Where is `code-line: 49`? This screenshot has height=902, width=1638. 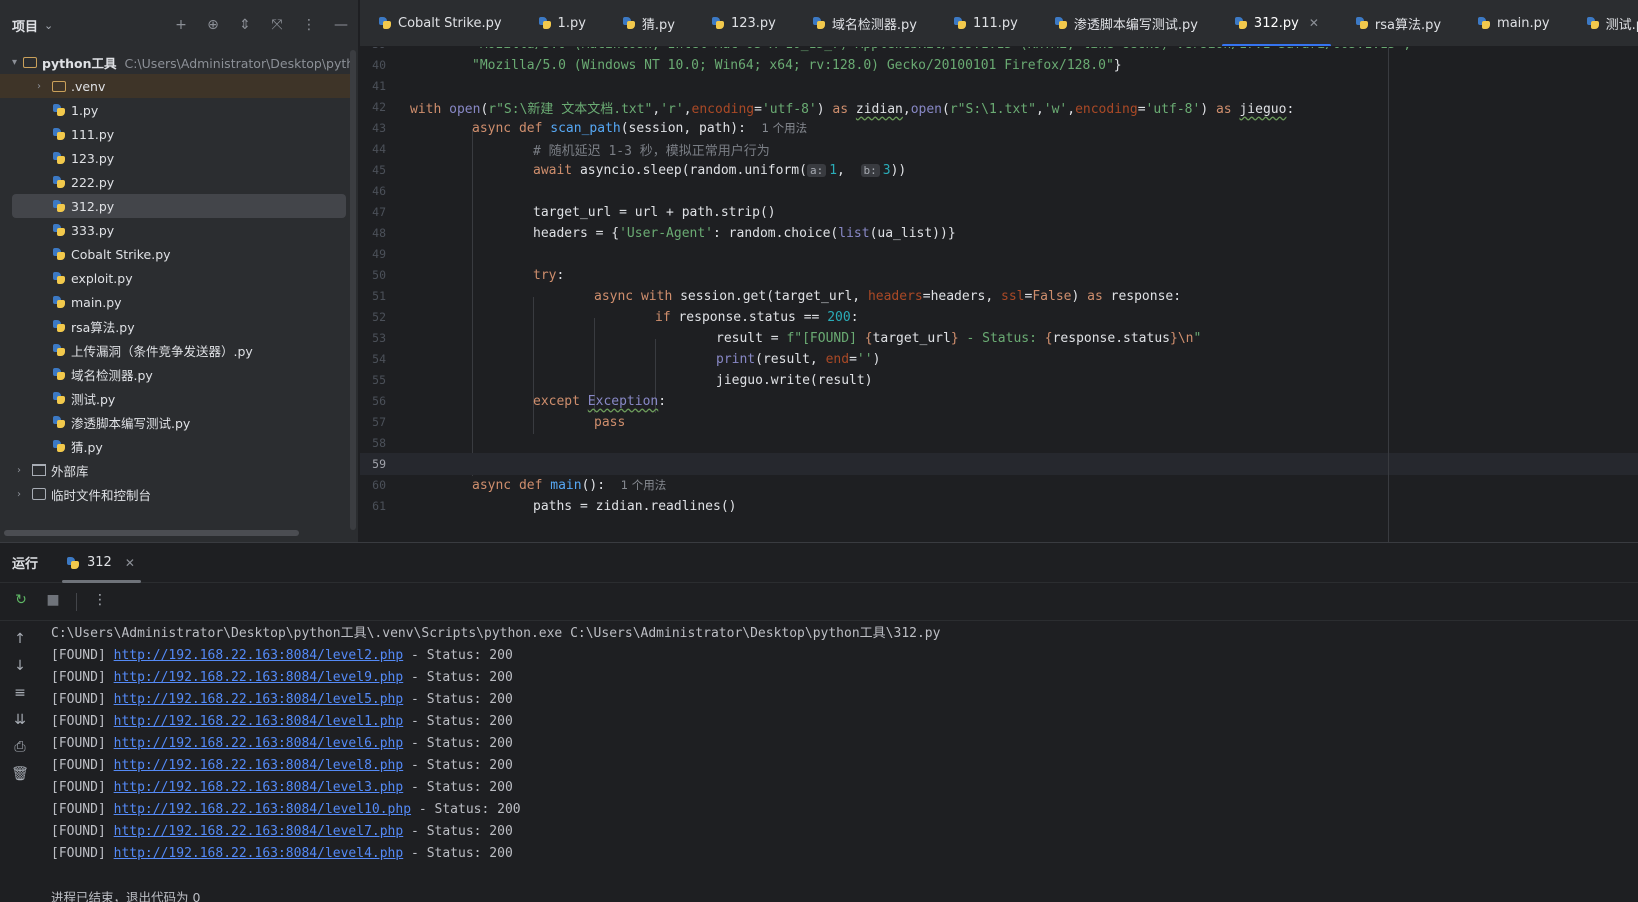
code-line: 49 is located at coordinates (999, 254).